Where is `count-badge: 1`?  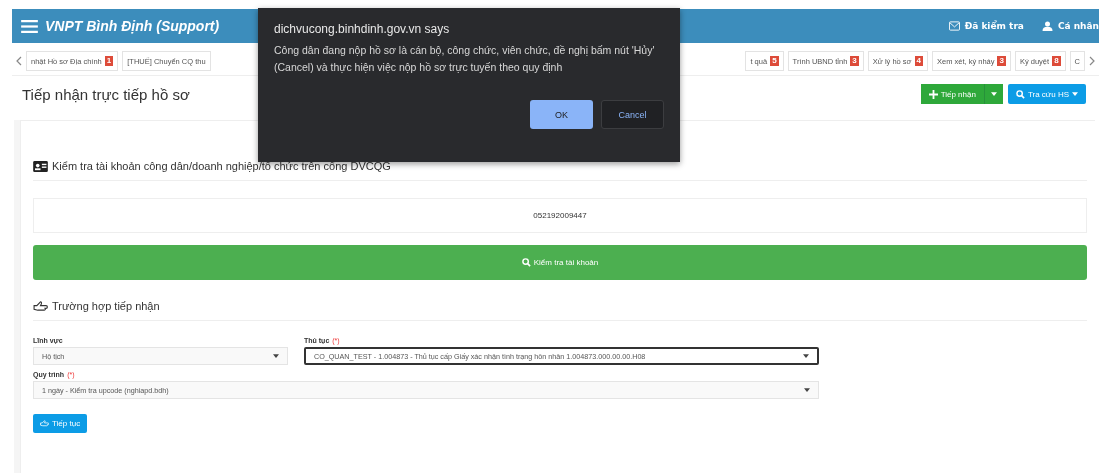
count-badge: 1 is located at coordinates (109, 61).